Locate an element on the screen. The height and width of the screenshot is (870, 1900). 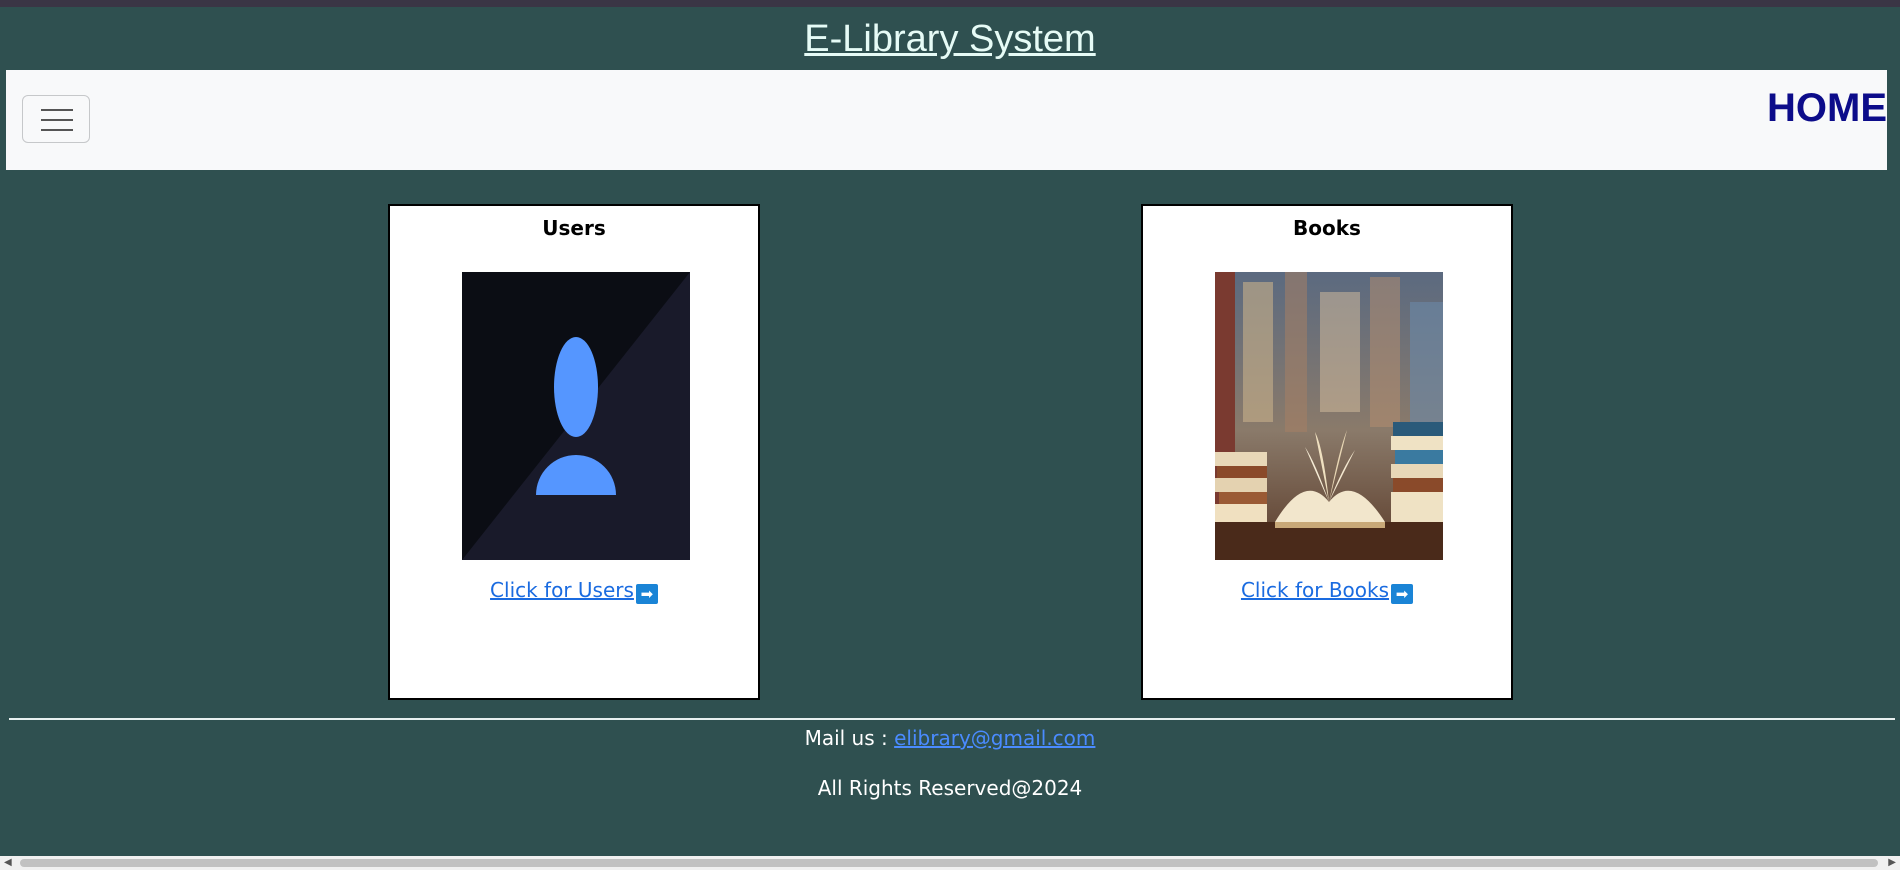
horizontal-scrollbar: ◀ ▶ is located at coordinates (950, 863).